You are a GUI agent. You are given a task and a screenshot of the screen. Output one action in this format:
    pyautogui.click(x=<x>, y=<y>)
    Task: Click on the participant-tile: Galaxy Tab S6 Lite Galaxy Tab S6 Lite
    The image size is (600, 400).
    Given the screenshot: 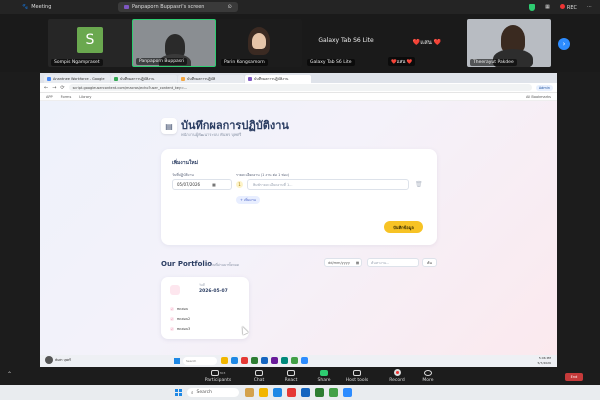 What is the action you would take?
    pyautogui.click(x=346, y=43)
    